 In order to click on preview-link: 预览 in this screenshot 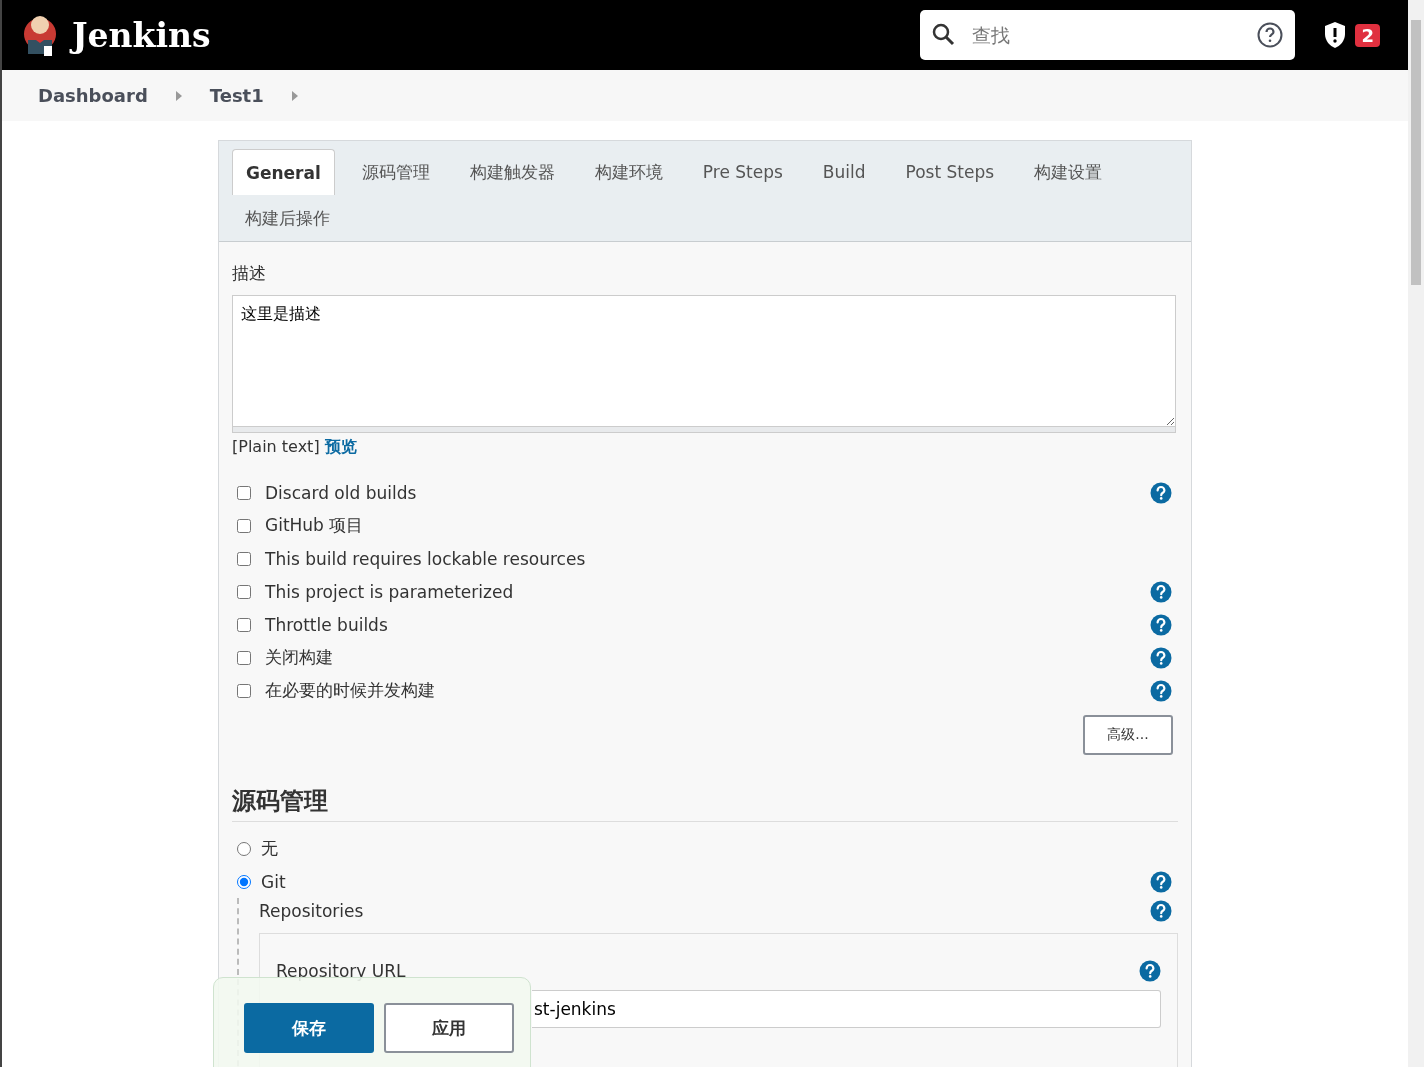, I will do `click(340, 446)`.